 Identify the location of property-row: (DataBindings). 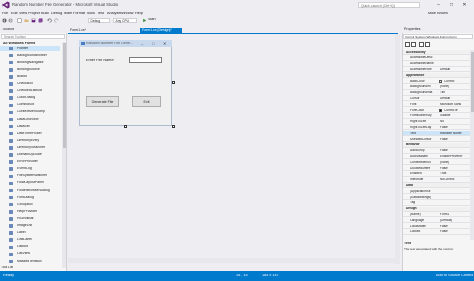
(436, 197).